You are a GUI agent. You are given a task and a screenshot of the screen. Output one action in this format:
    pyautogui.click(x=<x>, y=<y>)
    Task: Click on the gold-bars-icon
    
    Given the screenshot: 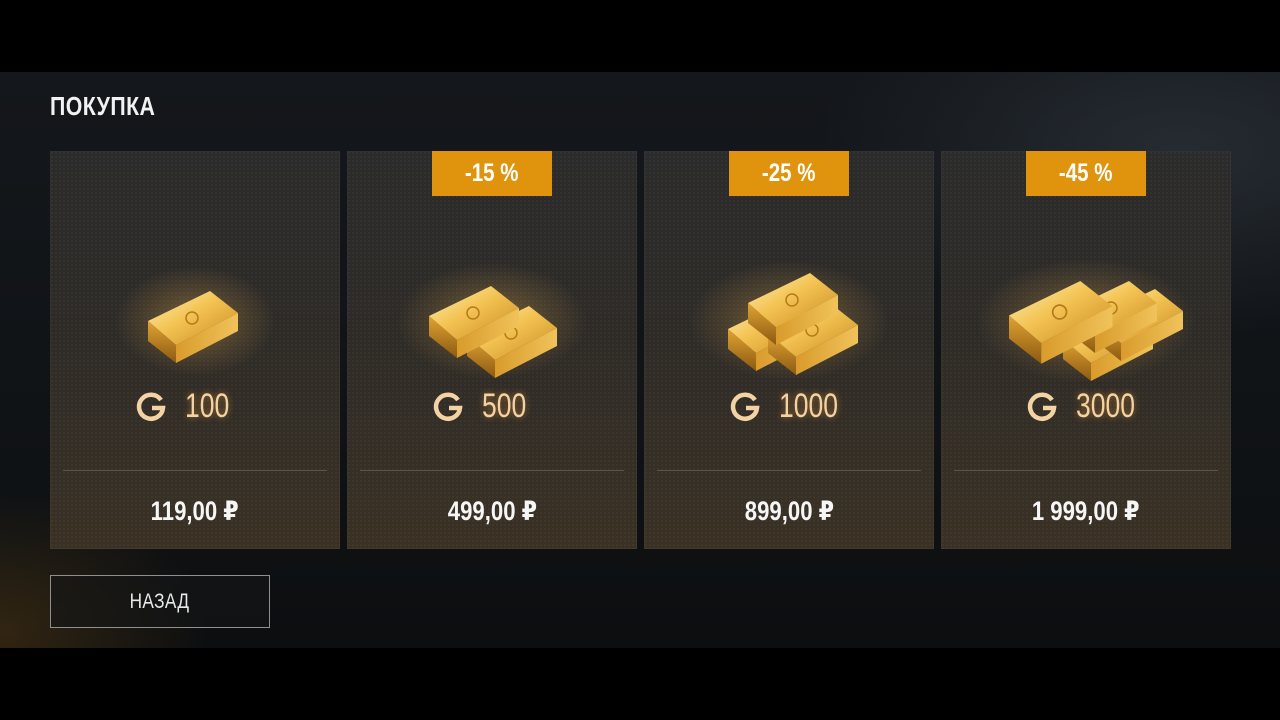 What is the action you would take?
    pyautogui.click(x=492, y=321)
    